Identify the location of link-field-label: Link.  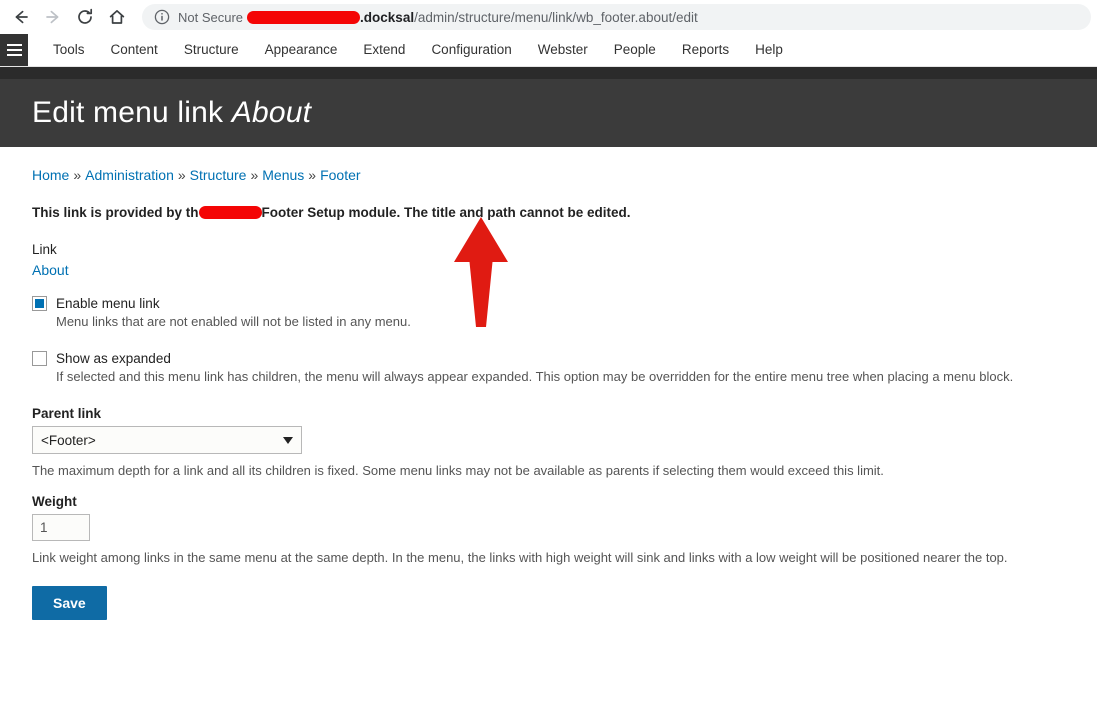
(44, 249).